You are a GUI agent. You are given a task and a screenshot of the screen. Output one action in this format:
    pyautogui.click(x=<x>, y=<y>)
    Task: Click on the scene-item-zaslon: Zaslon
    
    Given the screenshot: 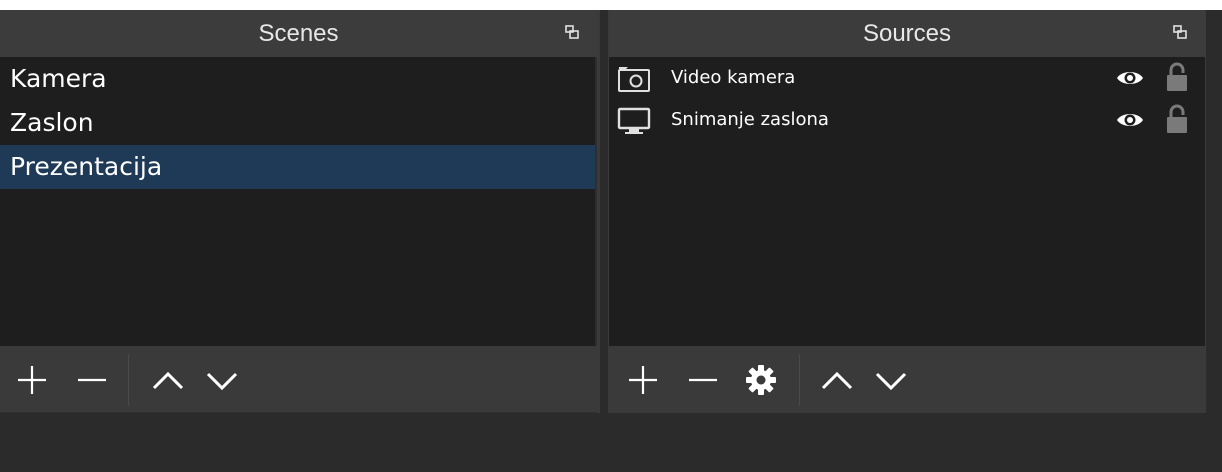 What is the action you would take?
    pyautogui.click(x=297, y=123)
    